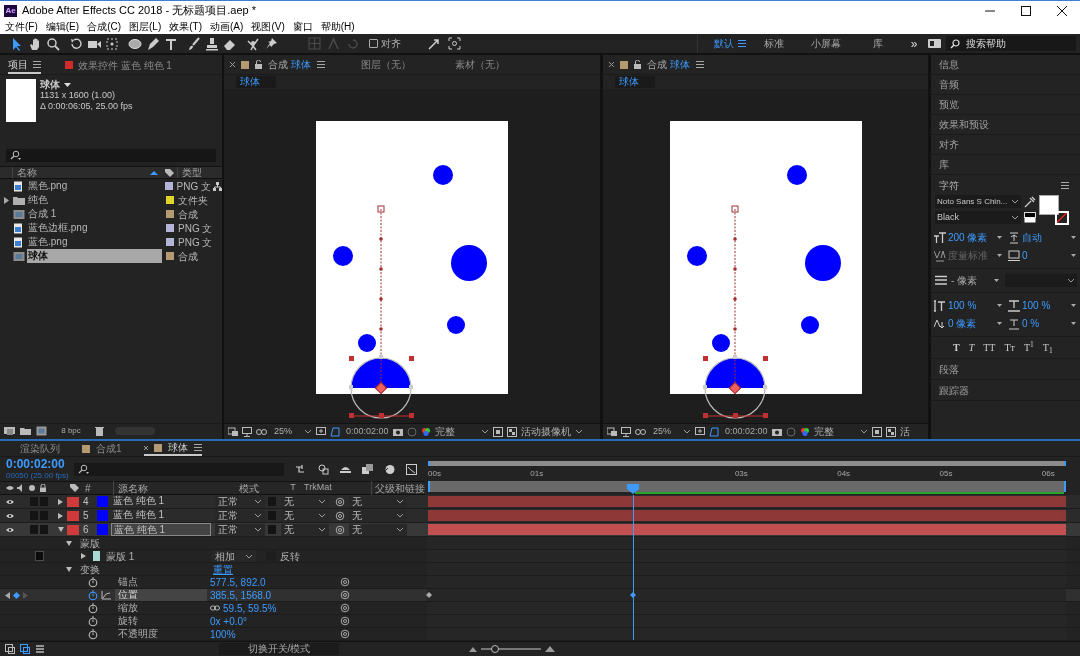  I want to click on solo-icon, so click(32, 488).